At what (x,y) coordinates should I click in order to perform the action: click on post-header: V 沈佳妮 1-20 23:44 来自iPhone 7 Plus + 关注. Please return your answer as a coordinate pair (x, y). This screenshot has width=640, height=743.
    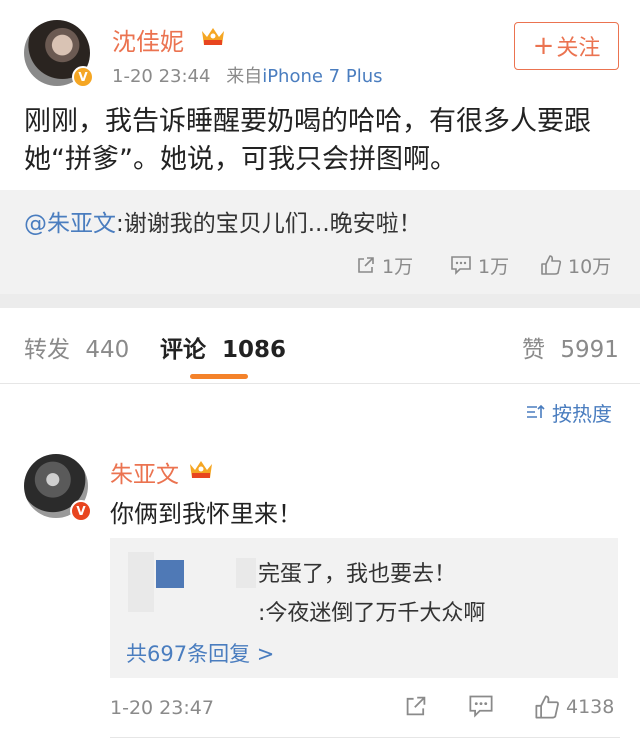
    Looking at the image, I should click on (320, 50).